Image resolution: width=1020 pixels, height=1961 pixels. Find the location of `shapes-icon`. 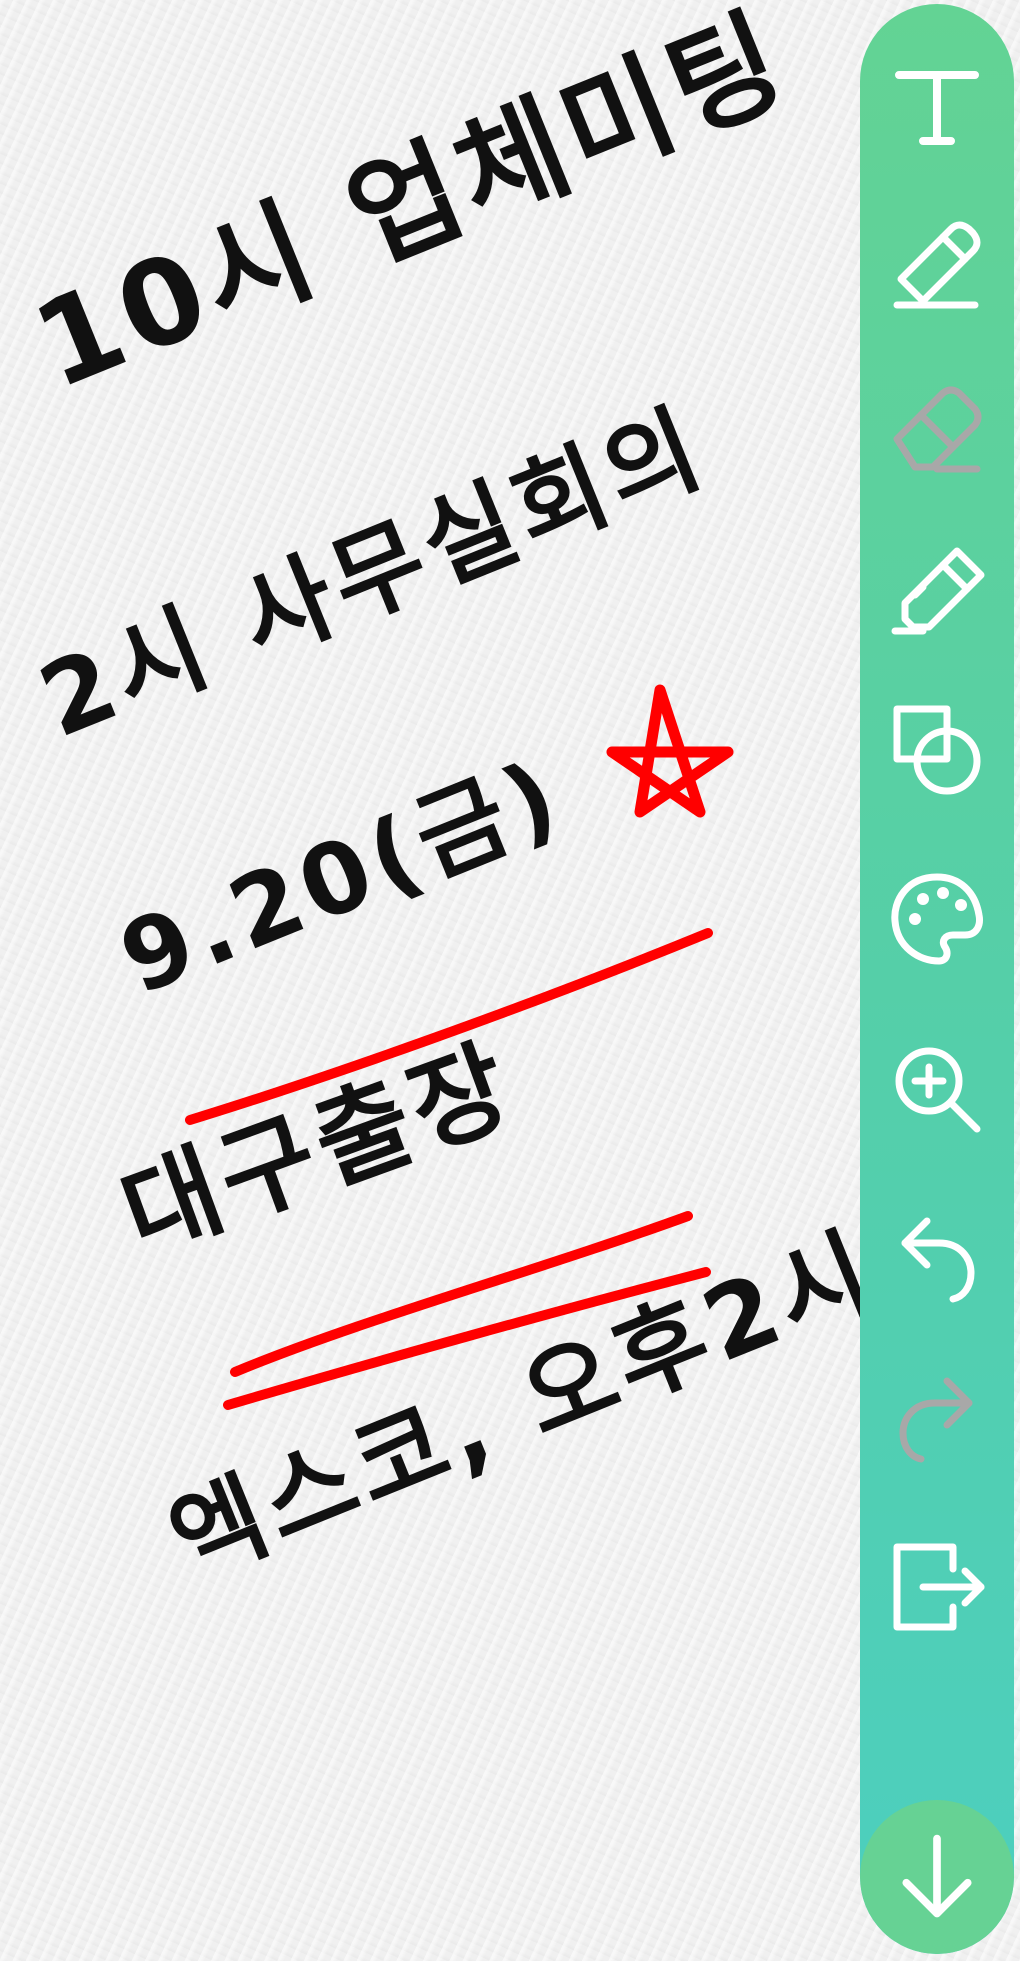

shapes-icon is located at coordinates (937, 750).